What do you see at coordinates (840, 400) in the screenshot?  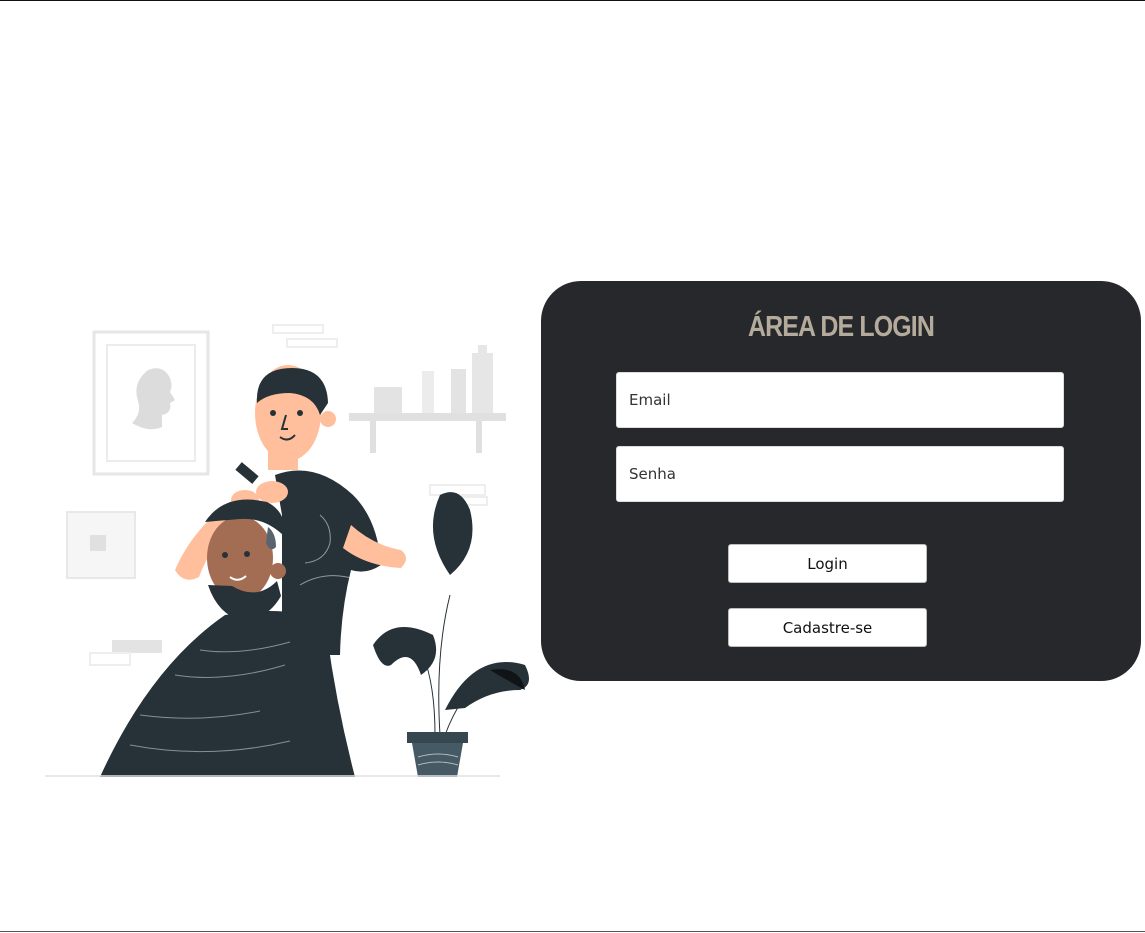 I see `email-field` at bounding box center [840, 400].